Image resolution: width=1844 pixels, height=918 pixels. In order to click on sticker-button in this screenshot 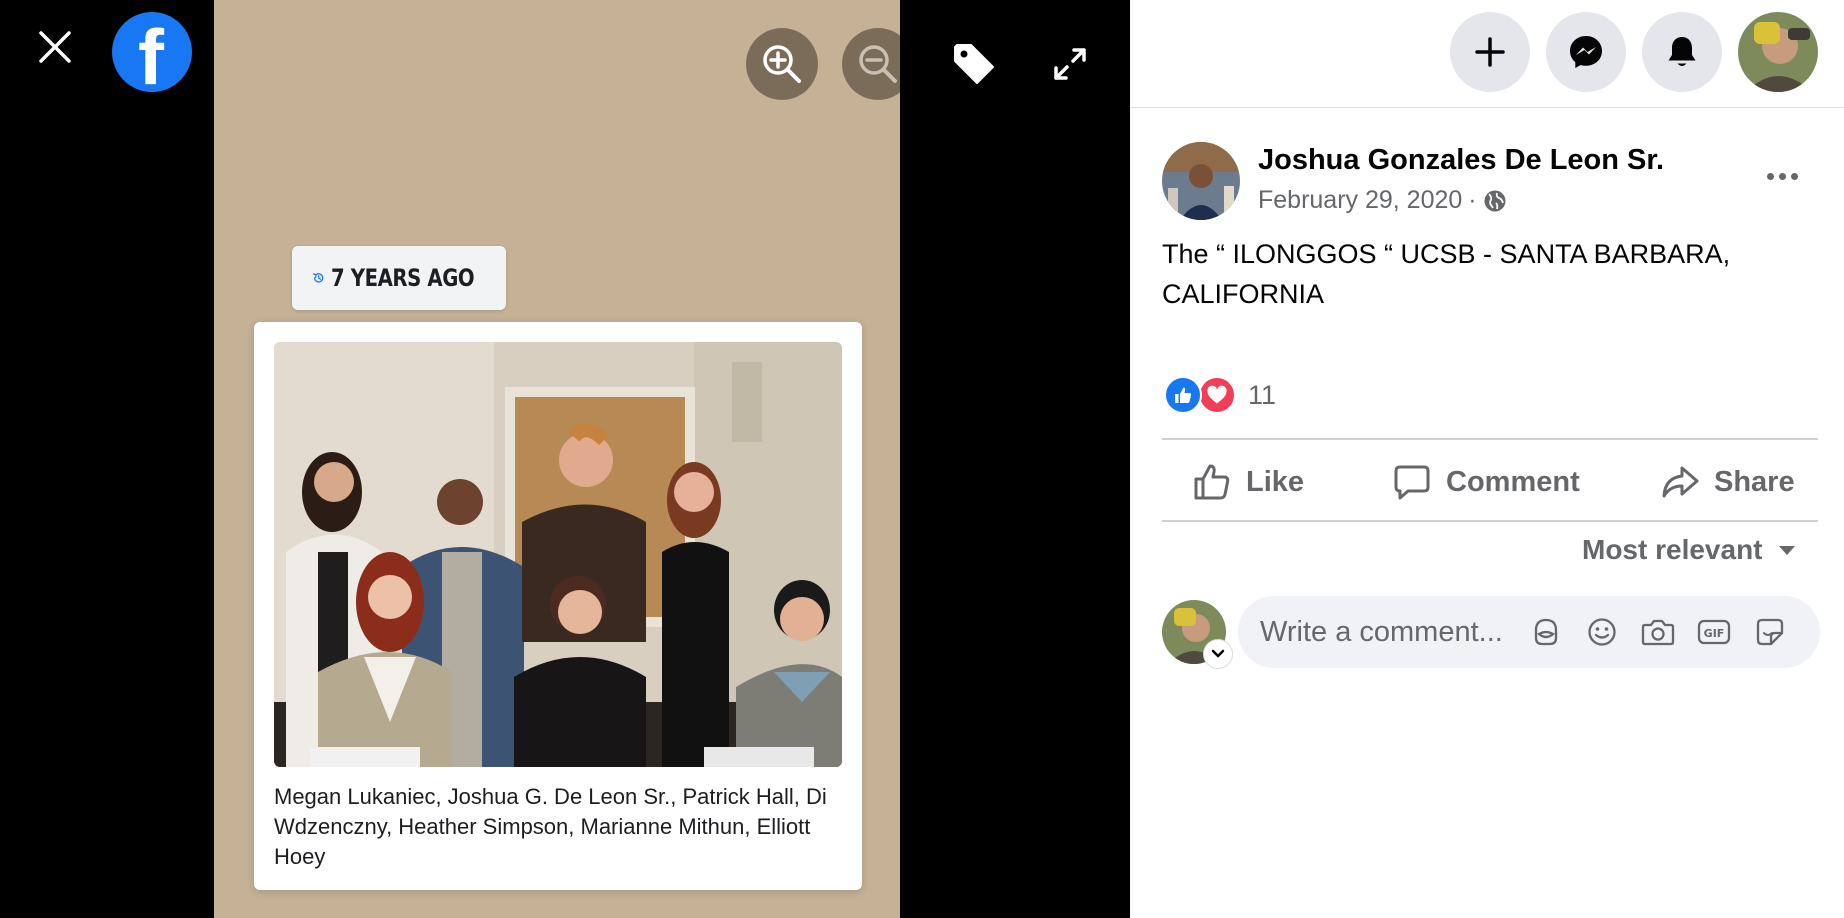, I will do `click(1770, 632)`.